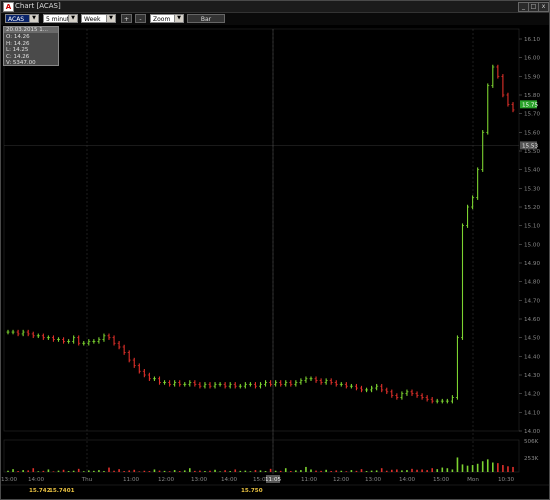  Describe the element at coordinates (530, 105) in the screenshot. I see `last-price-label: 15.75` at that location.